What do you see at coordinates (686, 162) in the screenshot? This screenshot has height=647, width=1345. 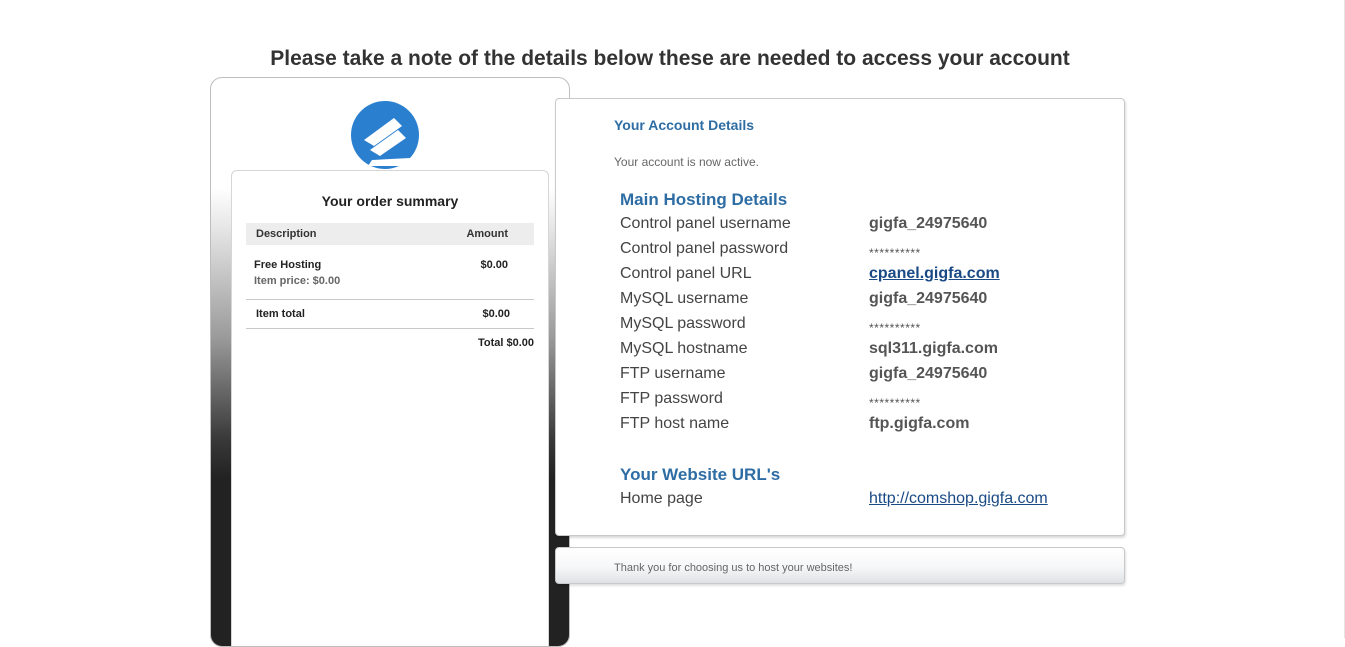 I see `account-status-text: Your account is now active.` at bounding box center [686, 162].